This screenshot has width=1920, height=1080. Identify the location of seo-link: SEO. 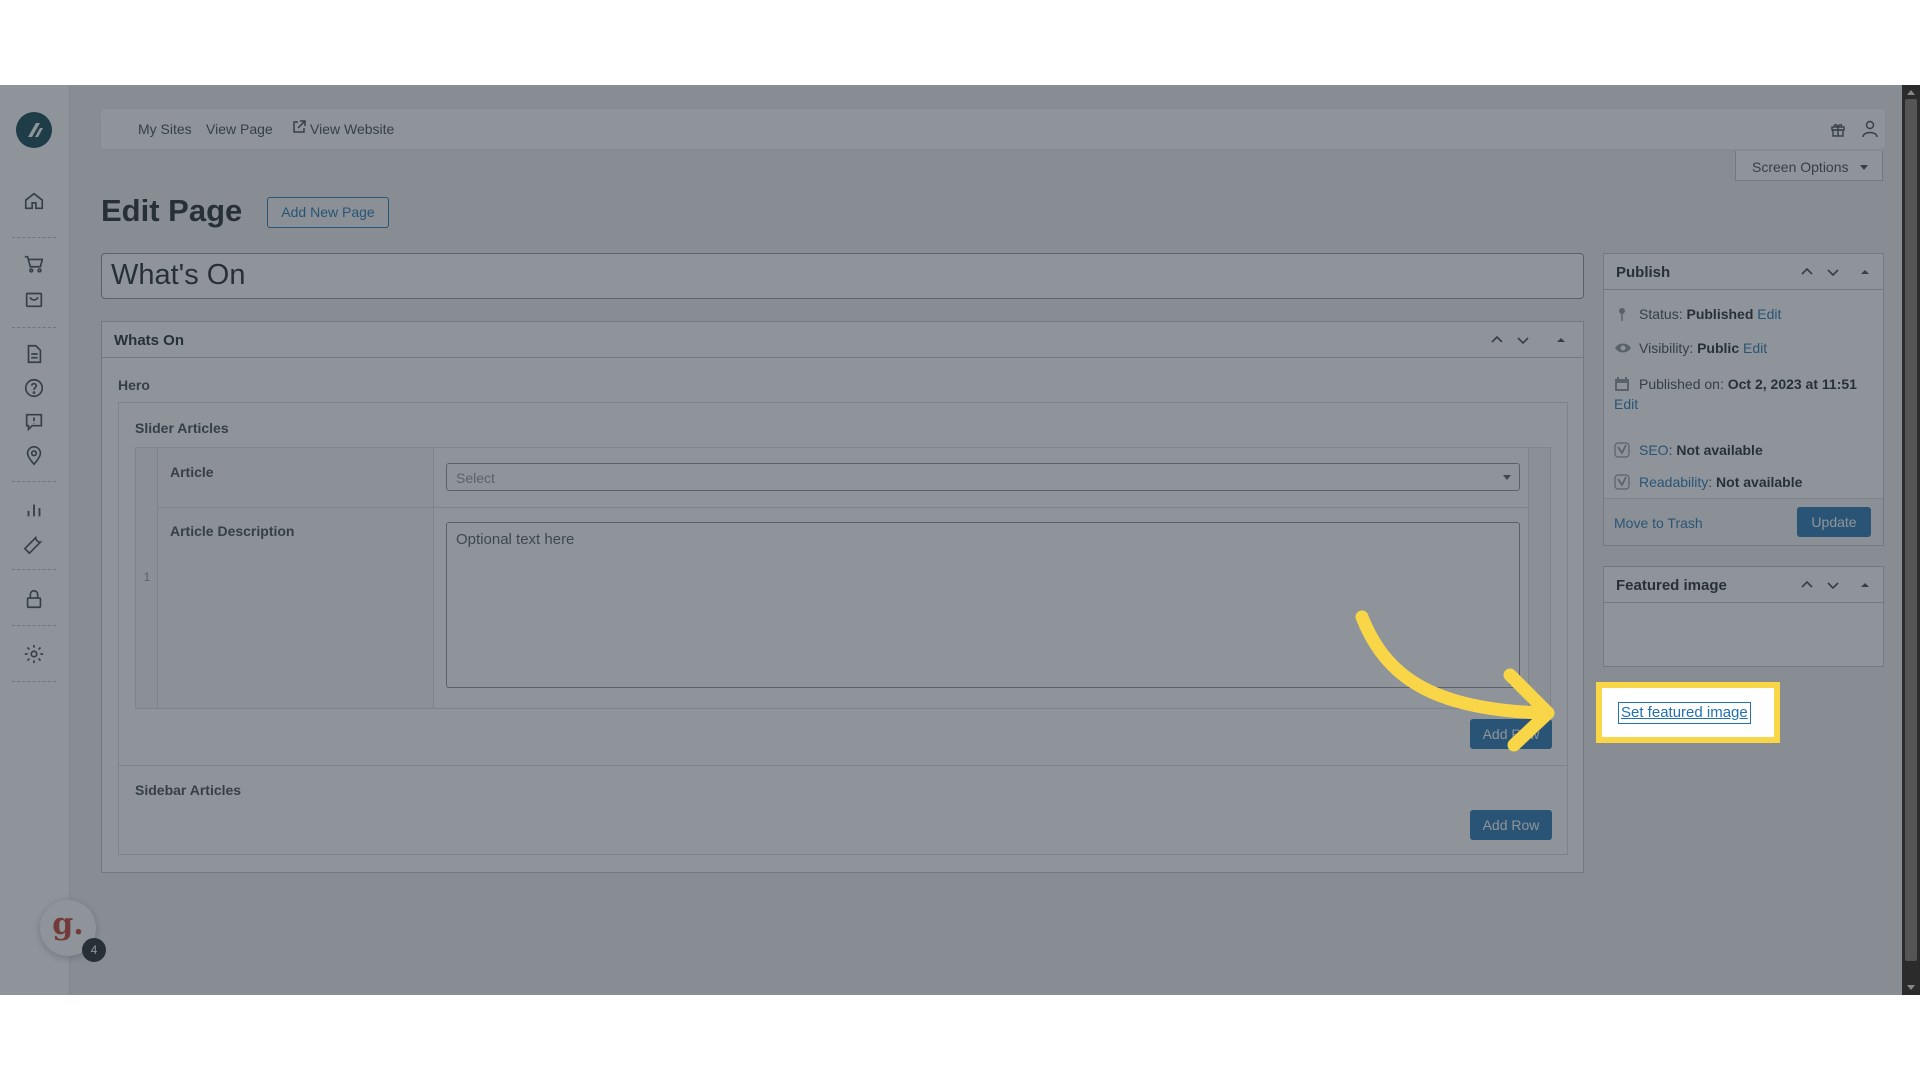
(1654, 450).